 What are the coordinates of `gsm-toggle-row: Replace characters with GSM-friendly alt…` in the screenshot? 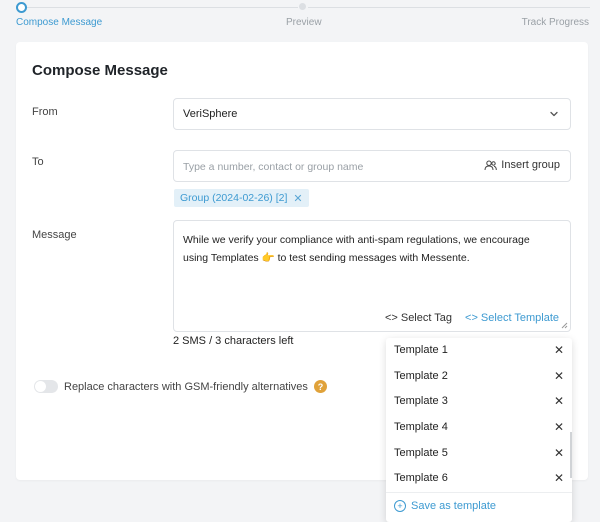 It's located at (180, 386).